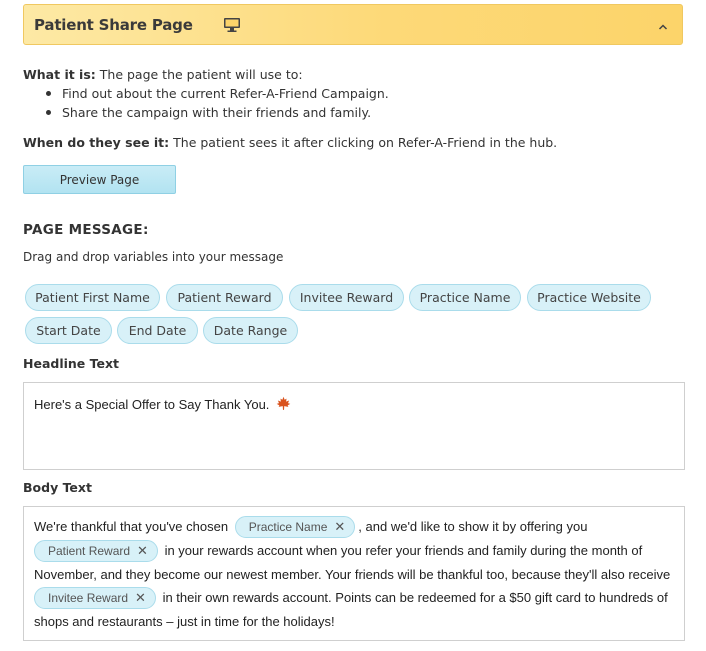 The width and height of the screenshot is (706, 651). I want to click on variable-chip-start-date: Start Date, so click(68, 330).